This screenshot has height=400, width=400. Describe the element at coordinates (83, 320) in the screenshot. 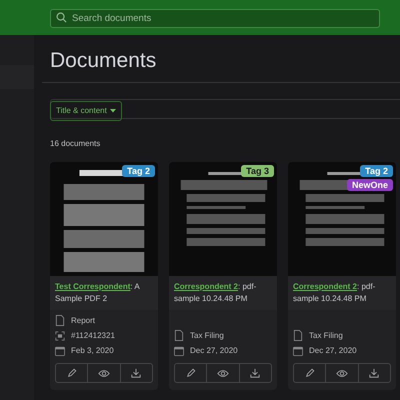

I see `metadata-text: Report` at that location.